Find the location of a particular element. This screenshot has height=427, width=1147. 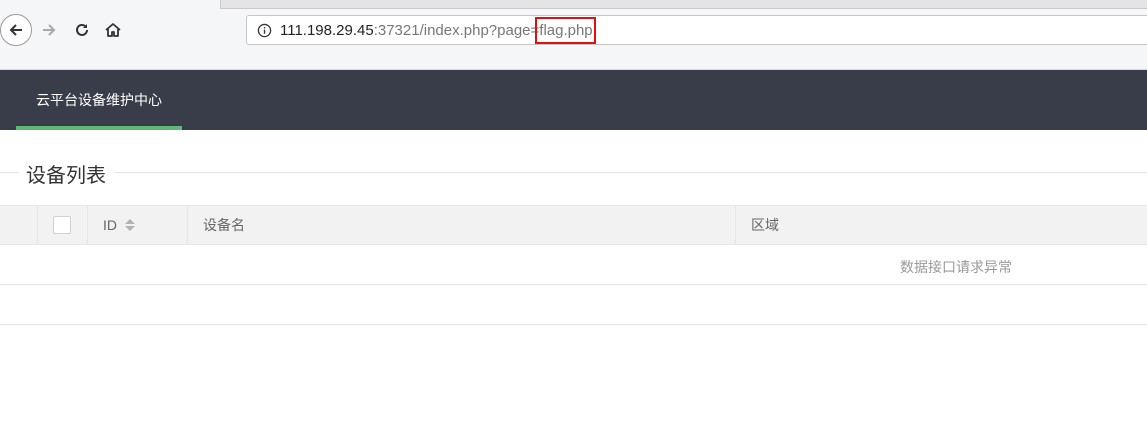

home-icon is located at coordinates (113, 30).